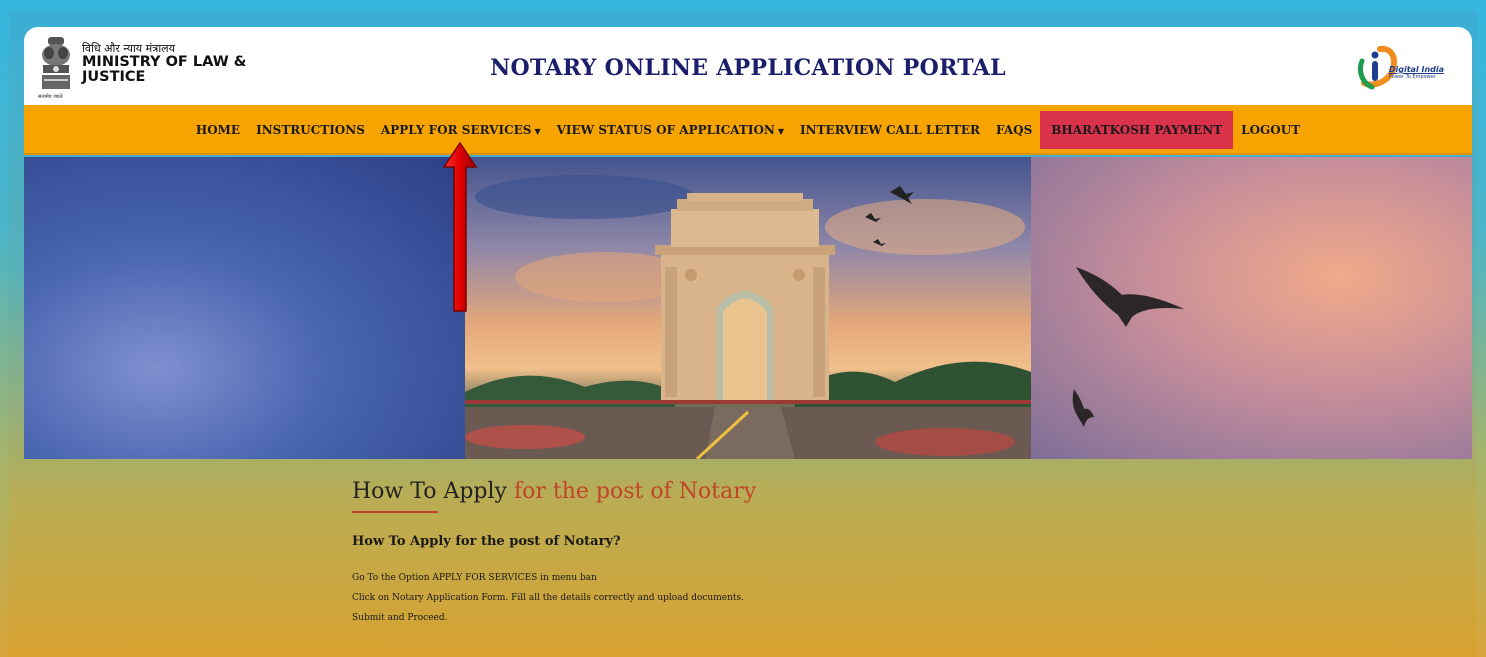 This screenshot has height=657, width=1486. I want to click on portal-title: NOTARY ONLINE APPLICATION PORTAL, so click(748, 68).